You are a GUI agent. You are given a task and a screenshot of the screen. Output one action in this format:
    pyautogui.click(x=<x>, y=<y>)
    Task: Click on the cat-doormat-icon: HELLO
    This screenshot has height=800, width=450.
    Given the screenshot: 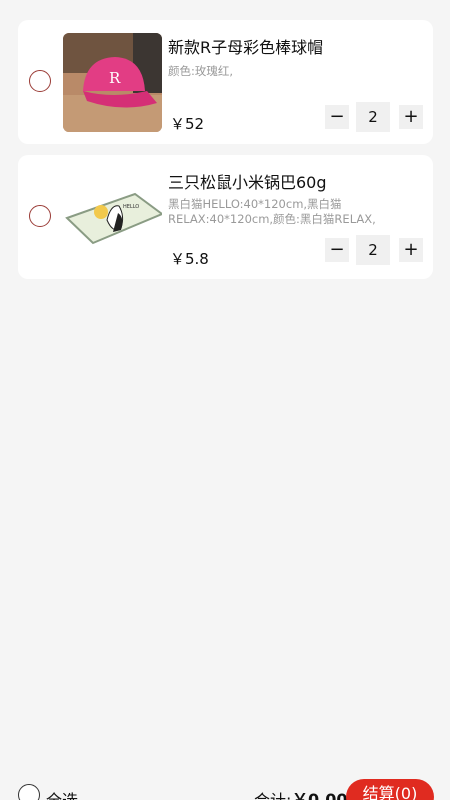 What is the action you would take?
    pyautogui.click(x=112, y=217)
    